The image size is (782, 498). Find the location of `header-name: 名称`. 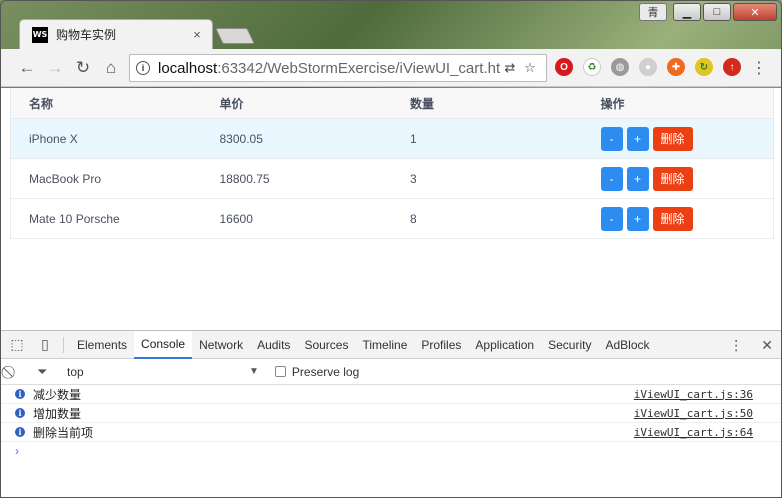

header-name: 名称 is located at coordinates (41, 103).